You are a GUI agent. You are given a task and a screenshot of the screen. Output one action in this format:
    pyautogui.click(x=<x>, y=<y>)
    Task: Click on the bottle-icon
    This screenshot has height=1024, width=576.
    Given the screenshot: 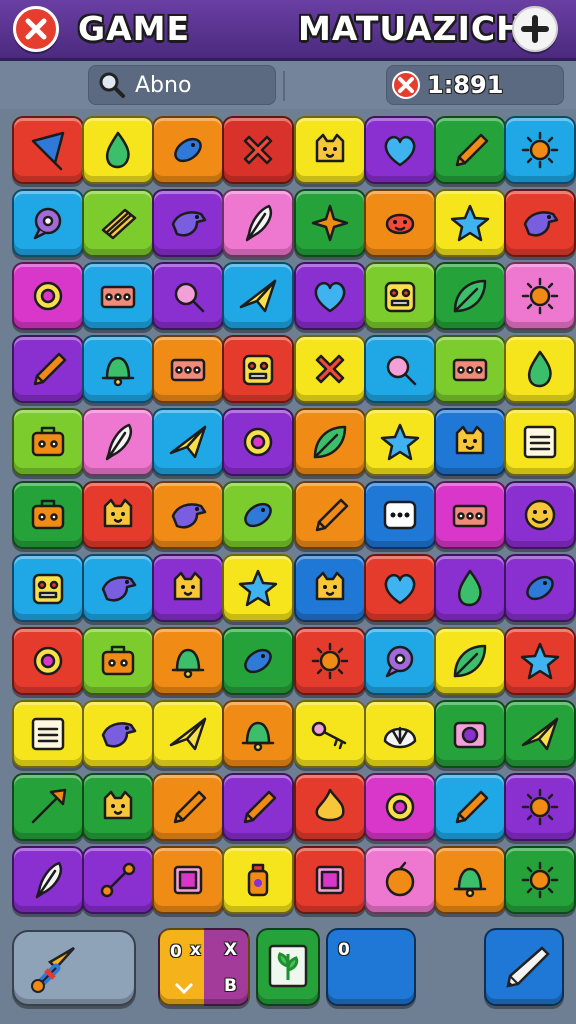 What is the action you would take?
    pyautogui.click(x=258, y=880)
    